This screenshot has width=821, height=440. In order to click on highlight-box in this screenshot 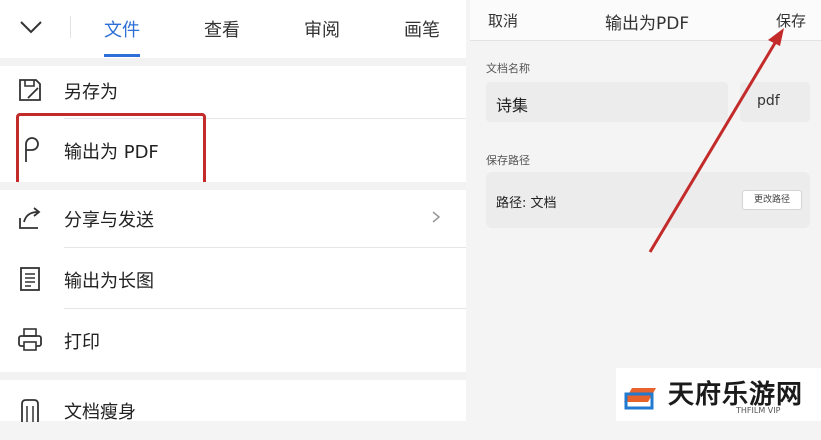, I will do `click(111, 150)`.